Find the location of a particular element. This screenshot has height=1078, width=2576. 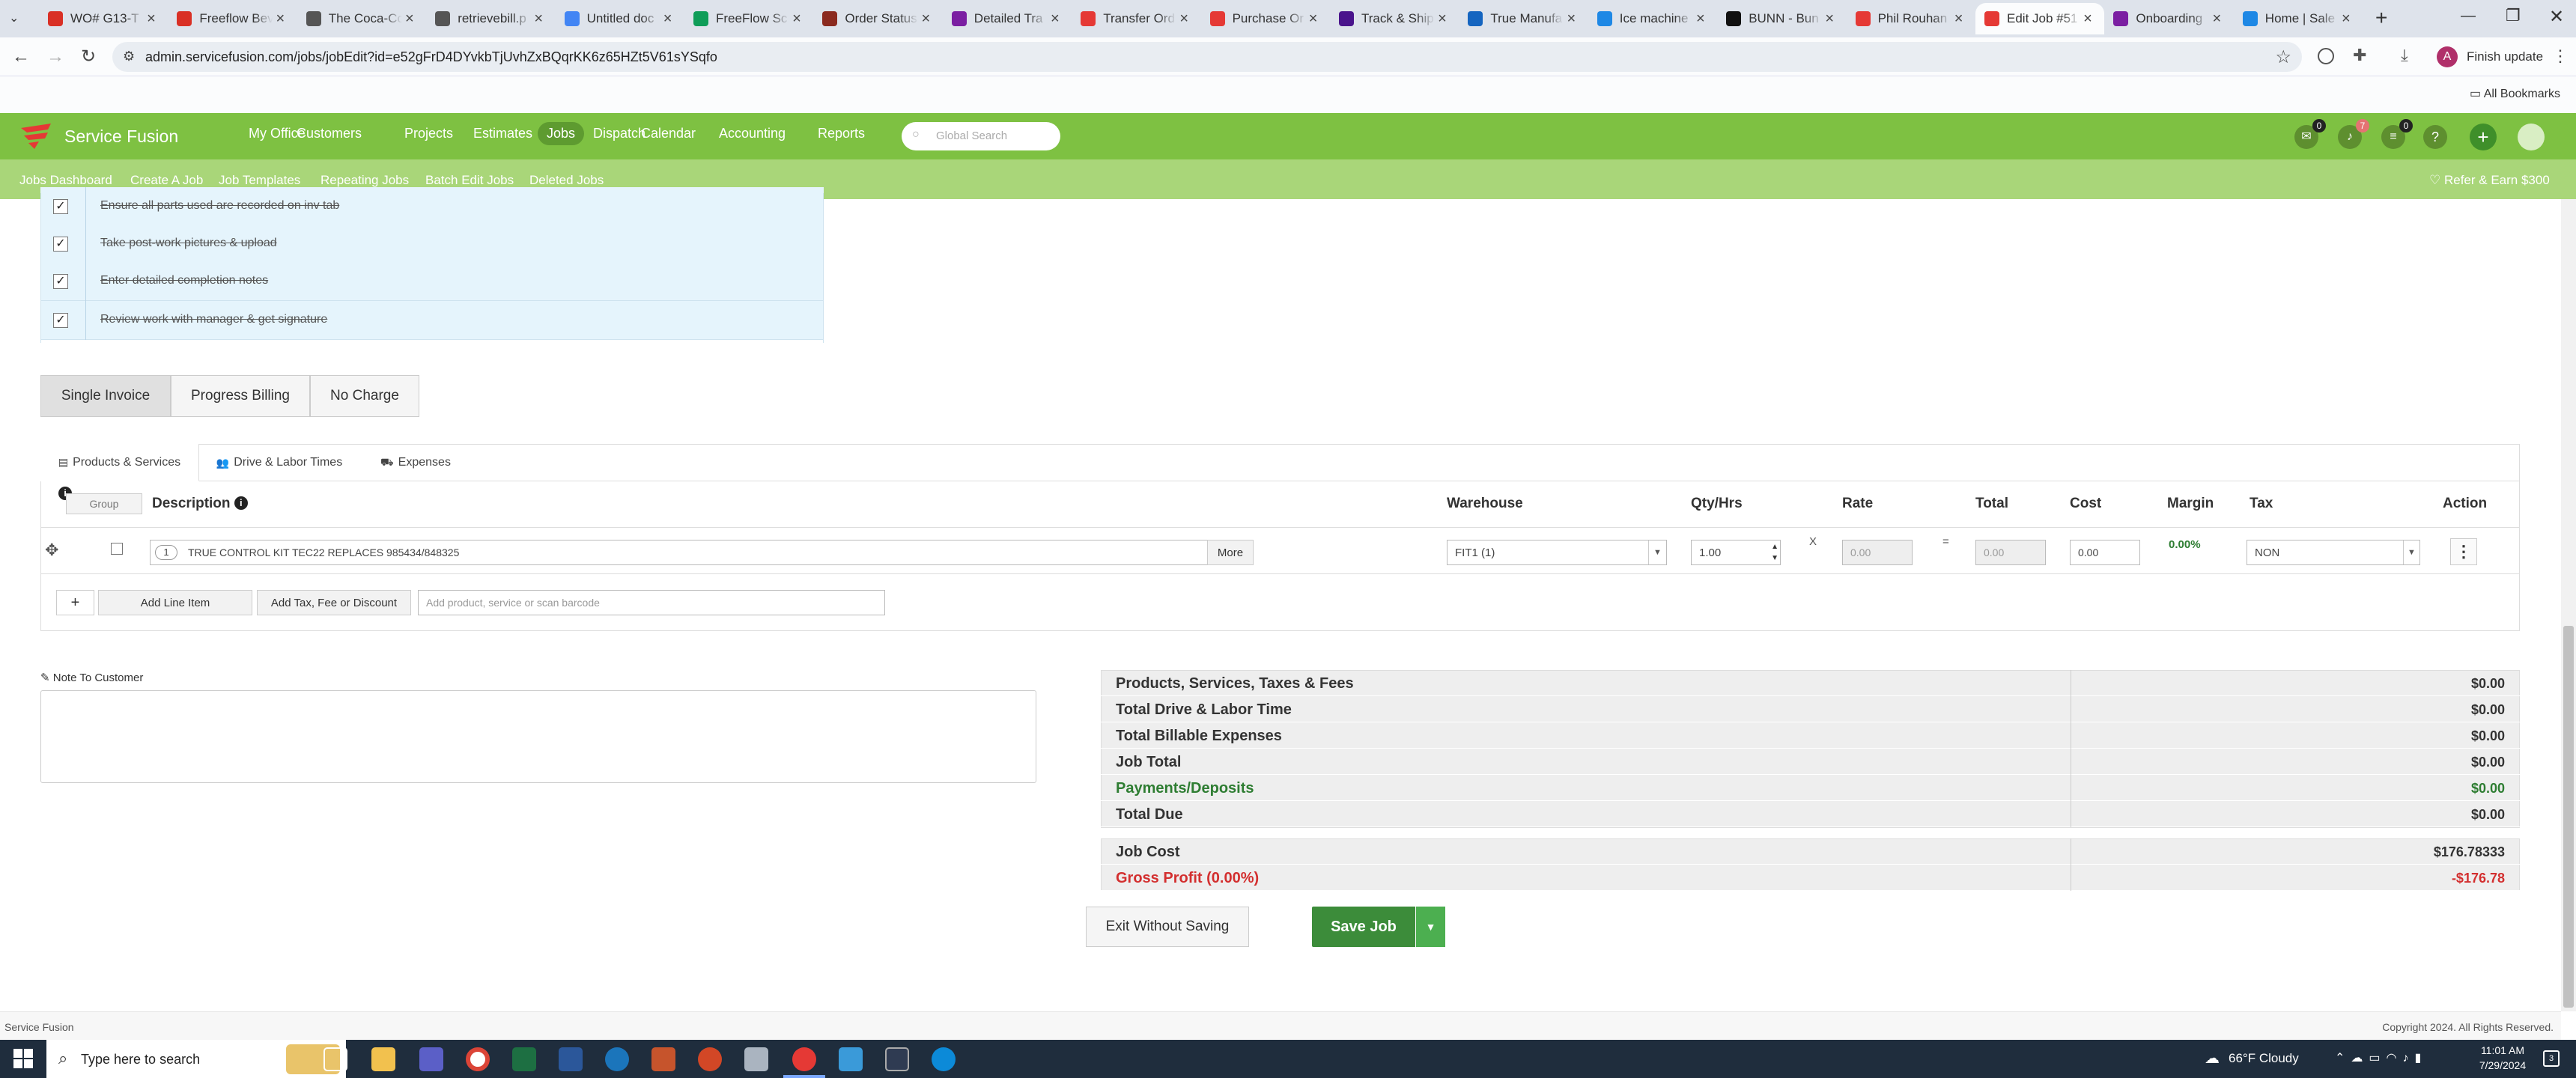

teams-icon is located at coordinates (431, 1059).